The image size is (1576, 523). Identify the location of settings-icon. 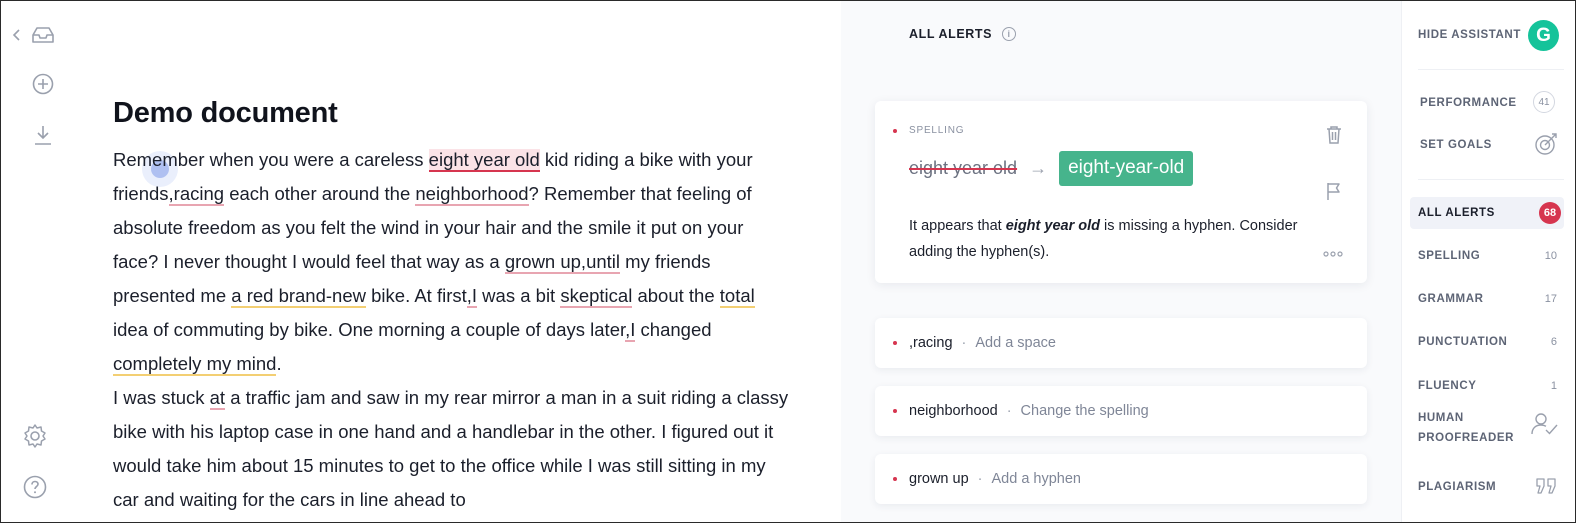
(35, 436).